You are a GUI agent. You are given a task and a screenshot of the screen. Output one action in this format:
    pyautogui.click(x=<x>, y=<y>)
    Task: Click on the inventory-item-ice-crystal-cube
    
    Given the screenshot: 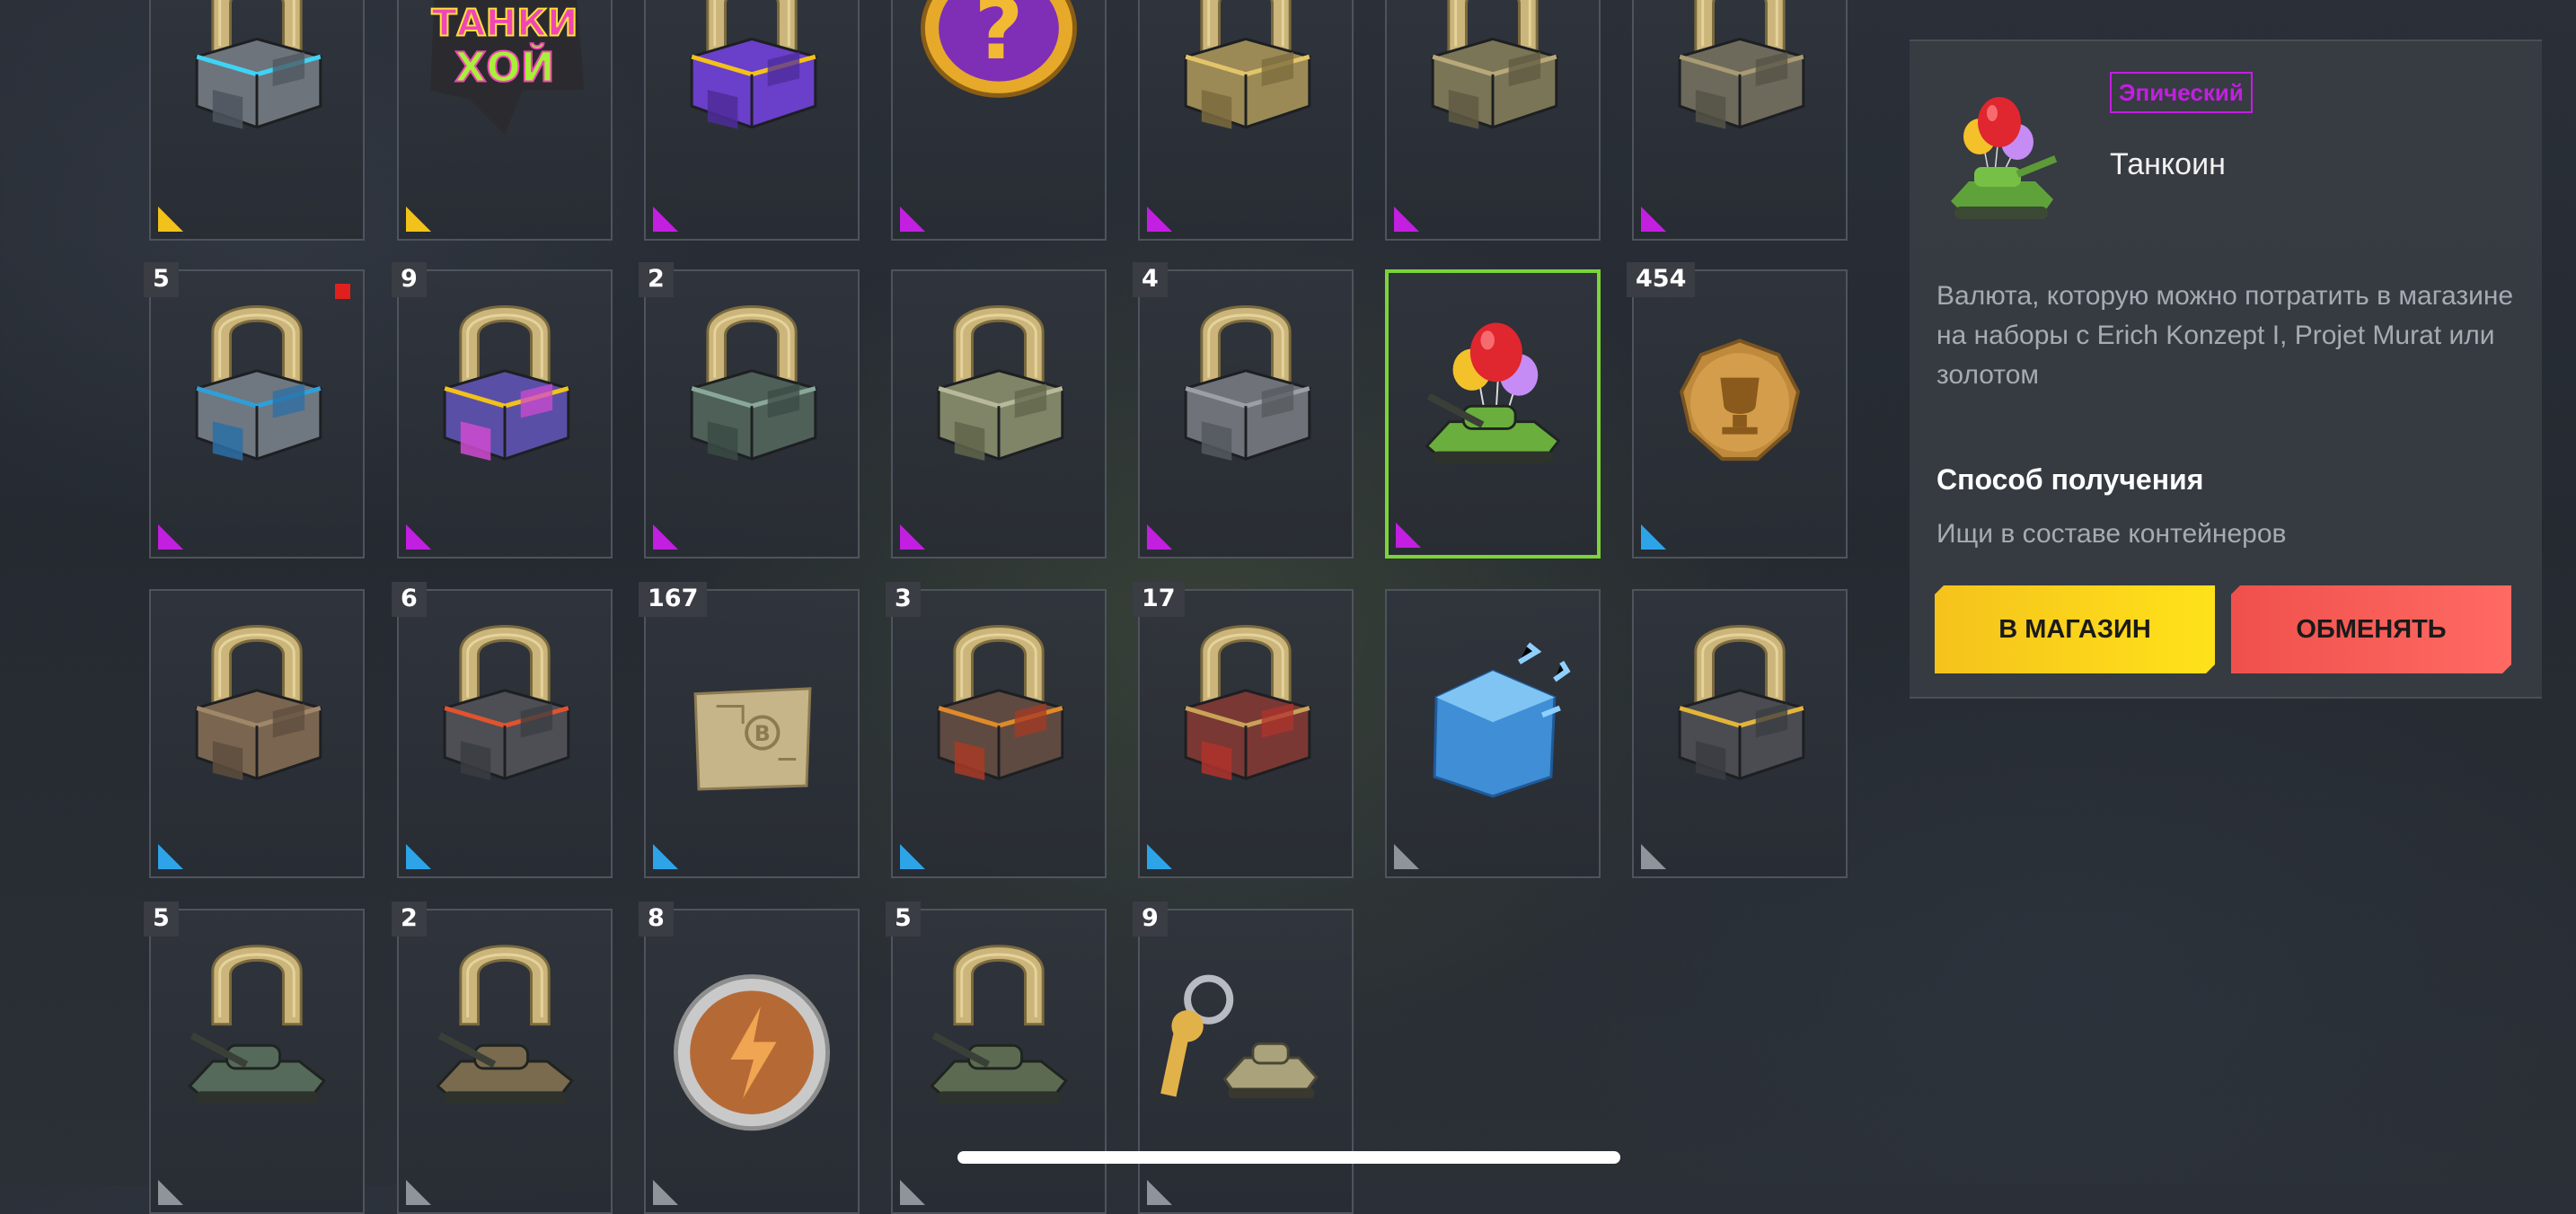 What is the action you would take?
    pyautogui.click(x=1493, y=733)
    